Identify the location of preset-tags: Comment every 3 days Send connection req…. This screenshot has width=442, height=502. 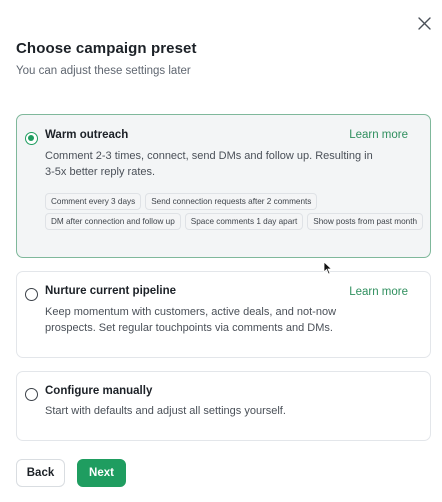
(235, 211).